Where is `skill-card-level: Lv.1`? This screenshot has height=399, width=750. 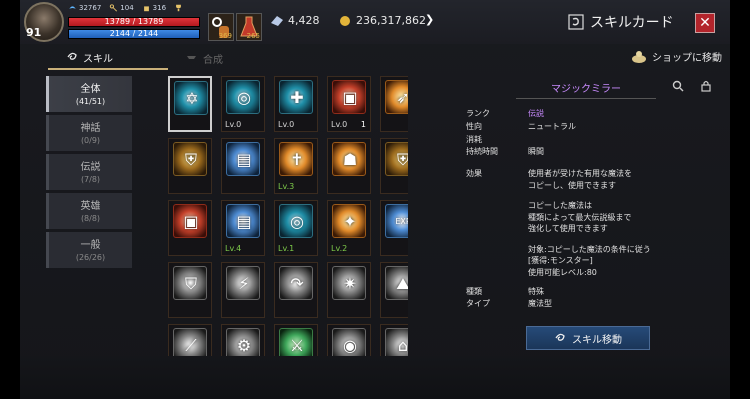 skill-card-level: Lv.1 is located at coordinates (286, 248).